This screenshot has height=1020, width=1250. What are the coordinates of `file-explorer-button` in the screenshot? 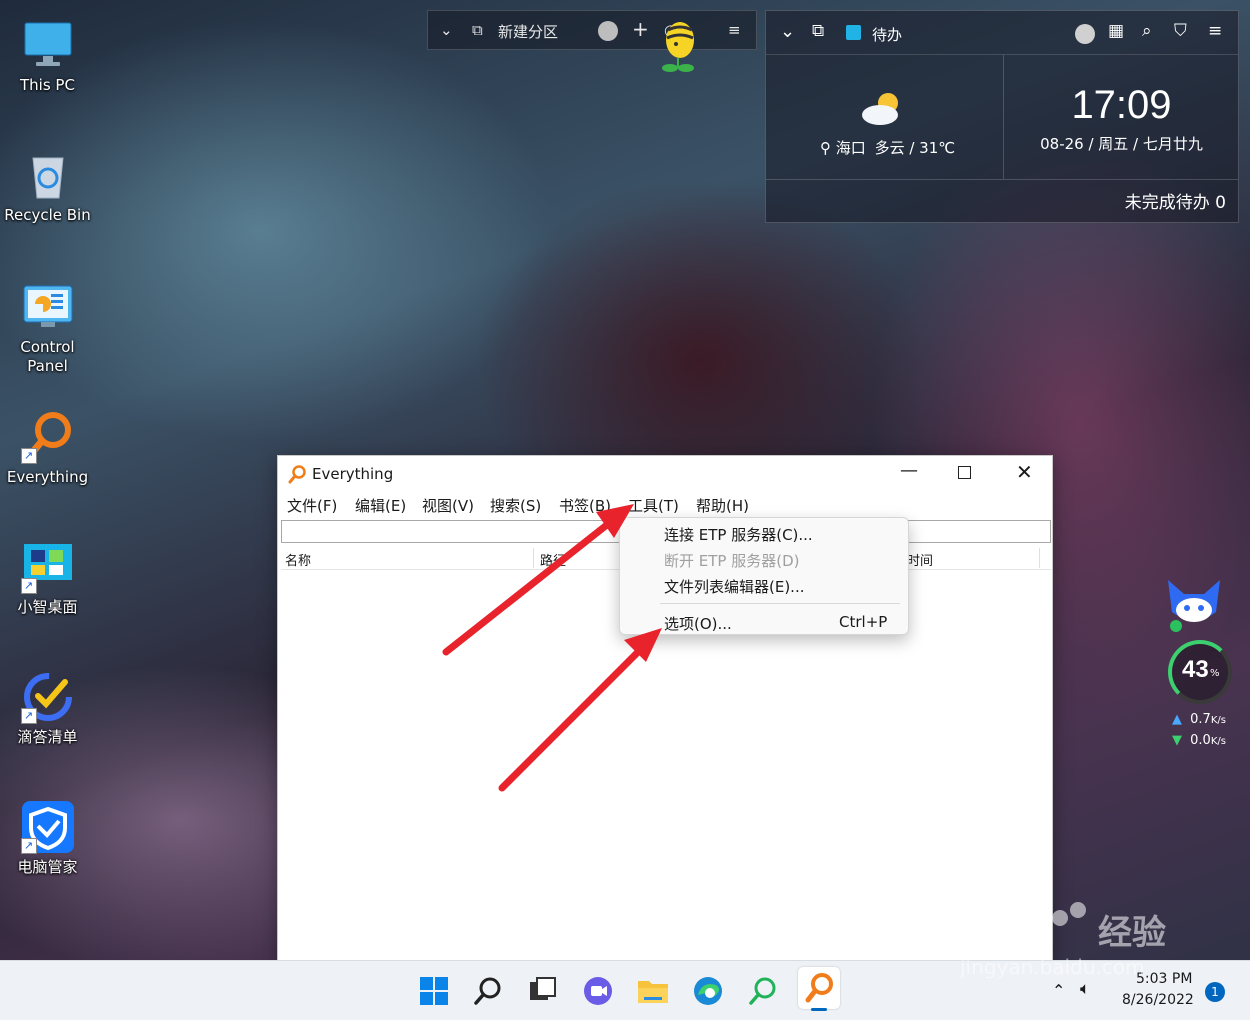 It's located at (653, 991).